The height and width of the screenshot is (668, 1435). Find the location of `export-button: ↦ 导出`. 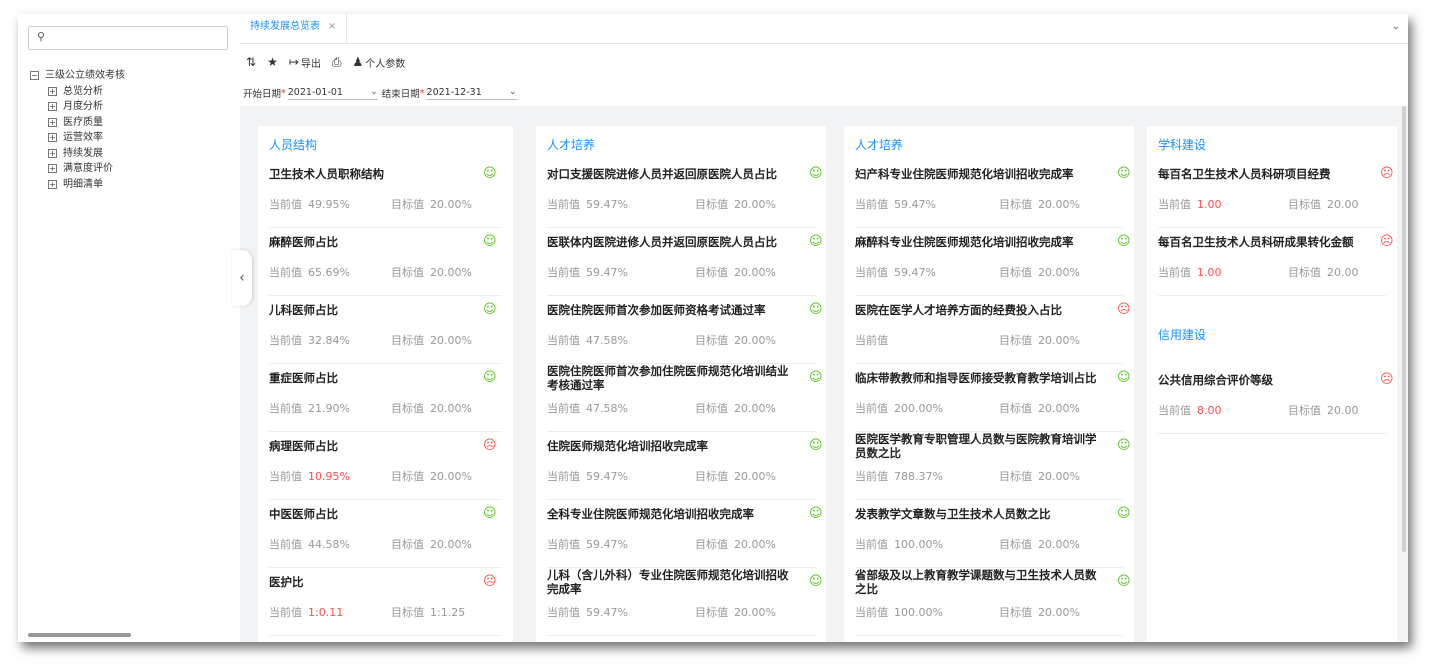

export-button: ↦ 导出 is located at coordinates (305, 62).